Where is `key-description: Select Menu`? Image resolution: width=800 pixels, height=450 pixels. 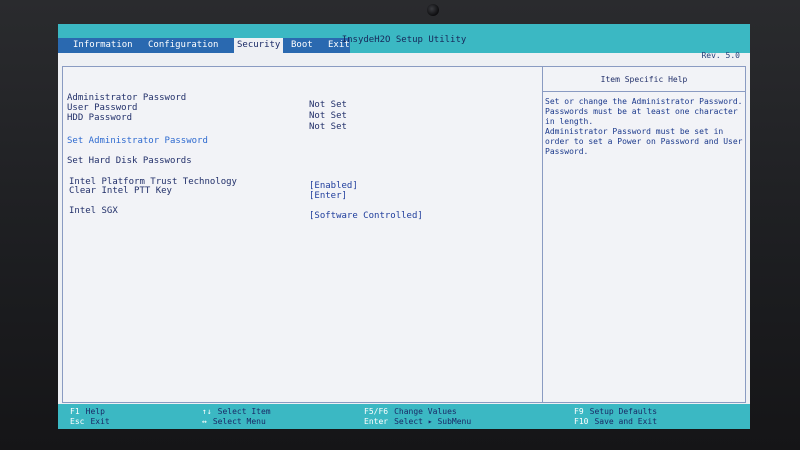 key-description: Select Menu is located at coordinates (239, 421).